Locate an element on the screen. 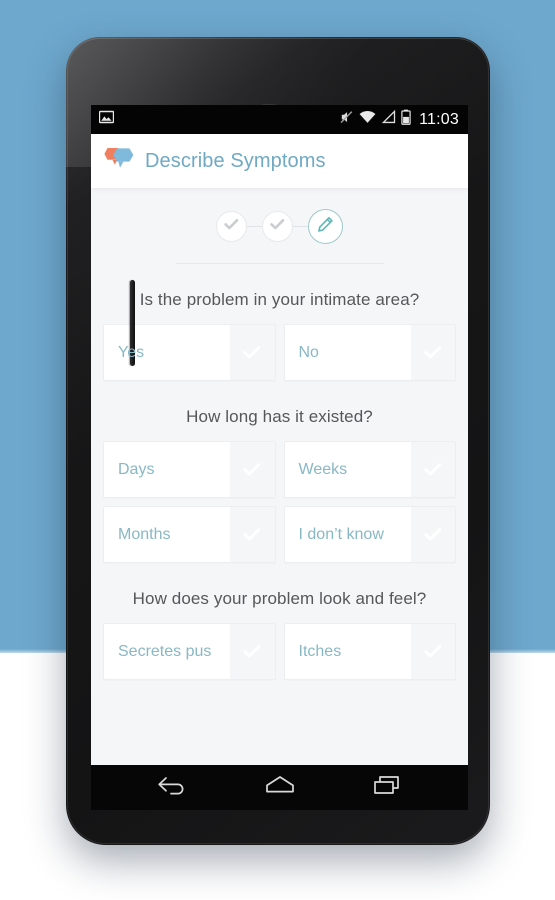  status-bar-right: 11:03 is located at coordinates (399, 119).